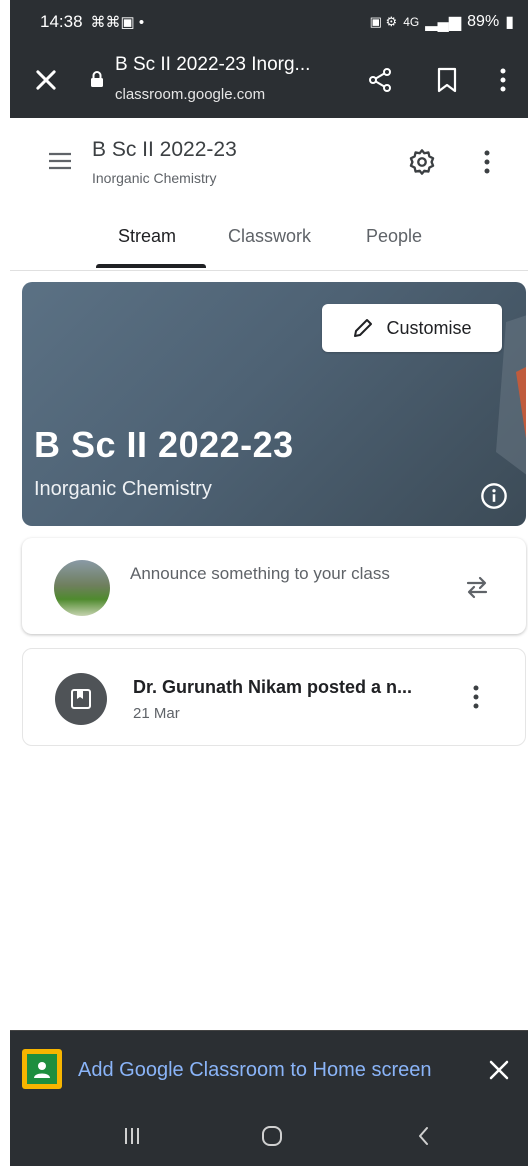  What do you see at coordinates (411, 22) in the screenshot?
I see `signal-label: 4G` at bounding box center [411, 22].